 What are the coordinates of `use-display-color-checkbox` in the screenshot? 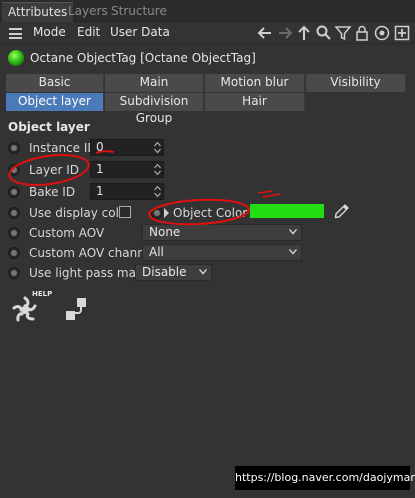 It's located at (125, 212).